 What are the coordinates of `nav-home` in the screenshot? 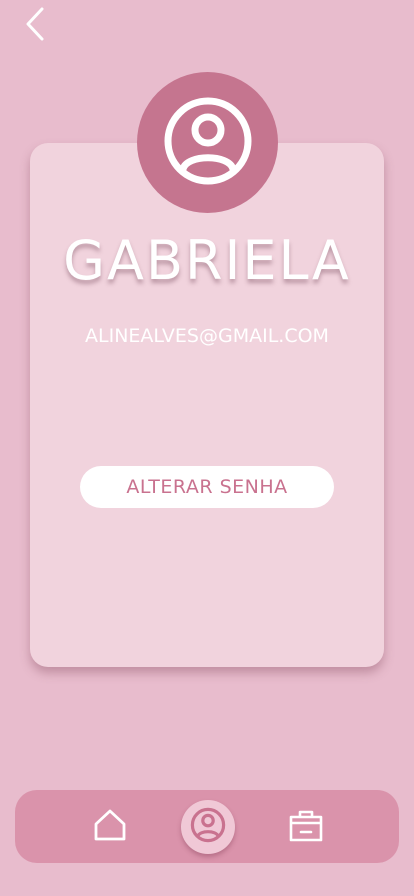 It's located at (110, 826).